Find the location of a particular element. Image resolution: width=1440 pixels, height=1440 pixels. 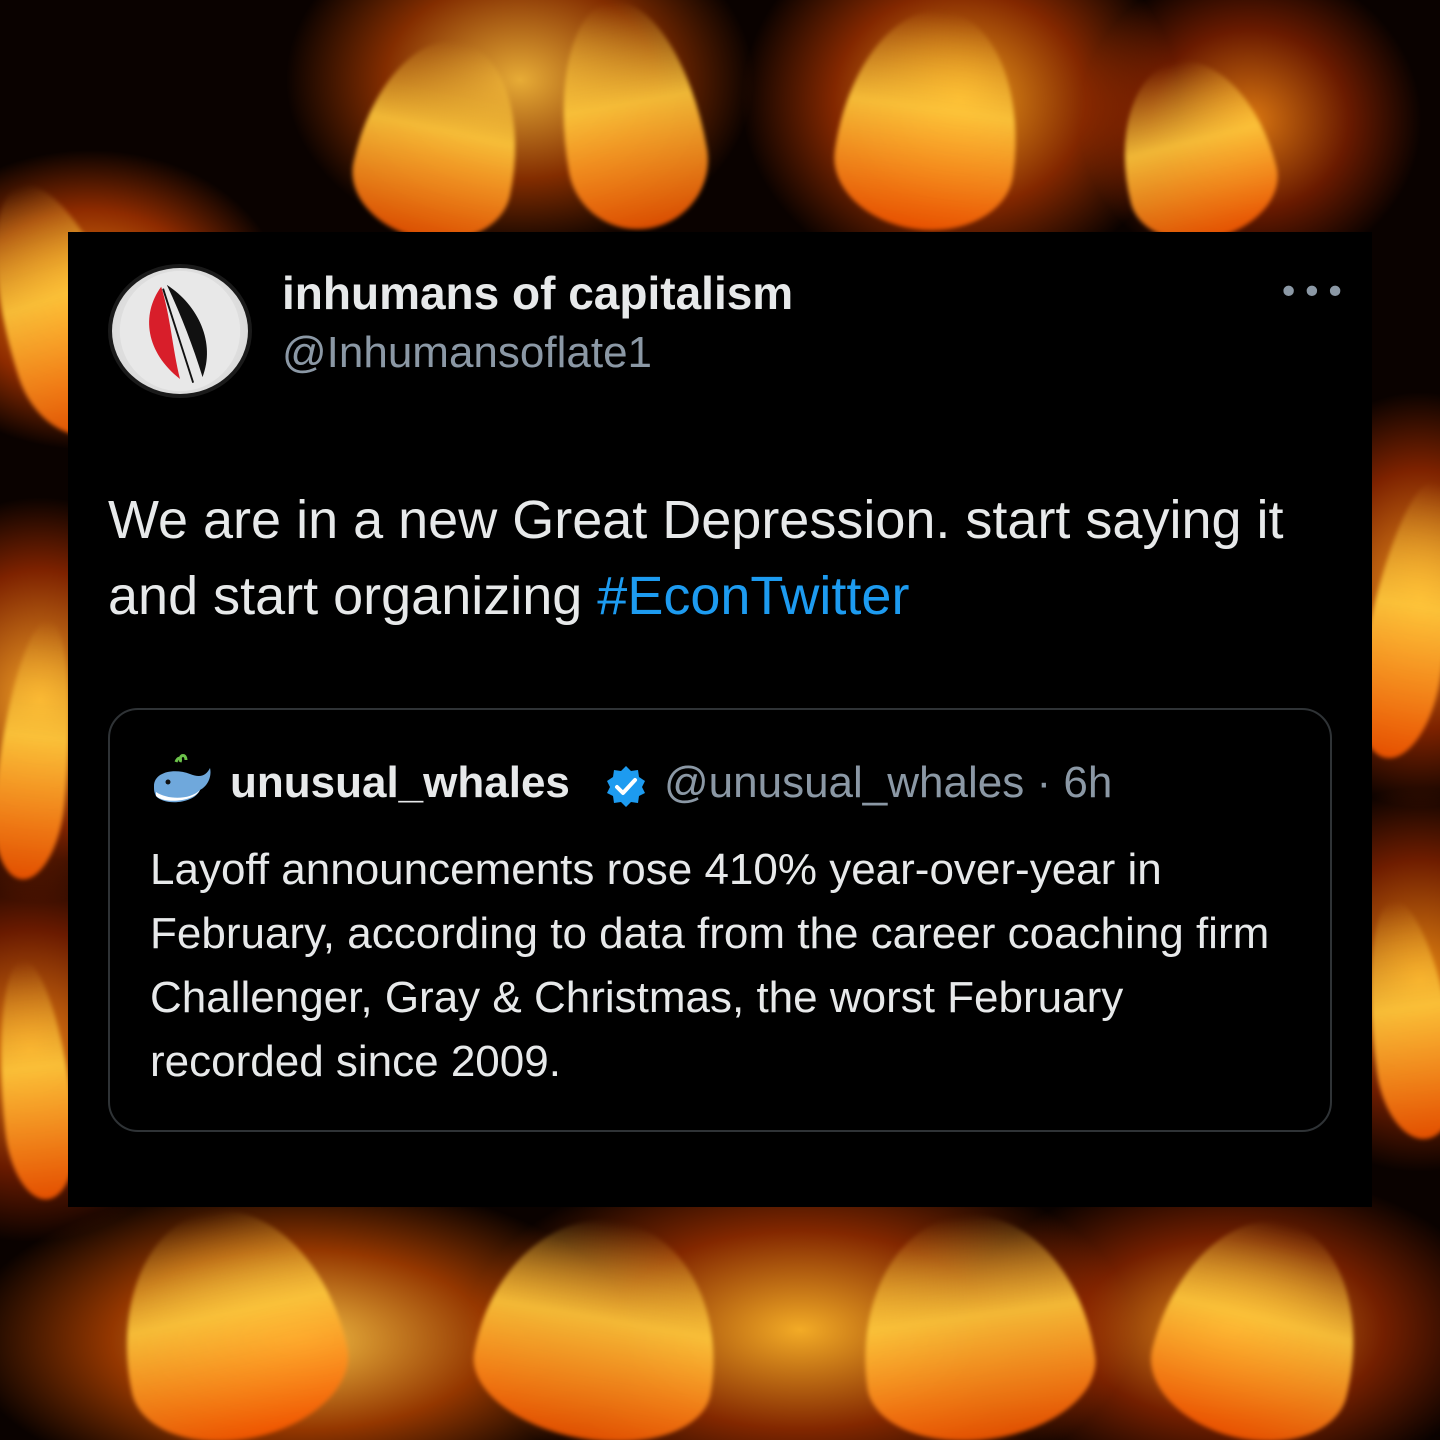

avatar-graphic is located at coordinates (180, 331).